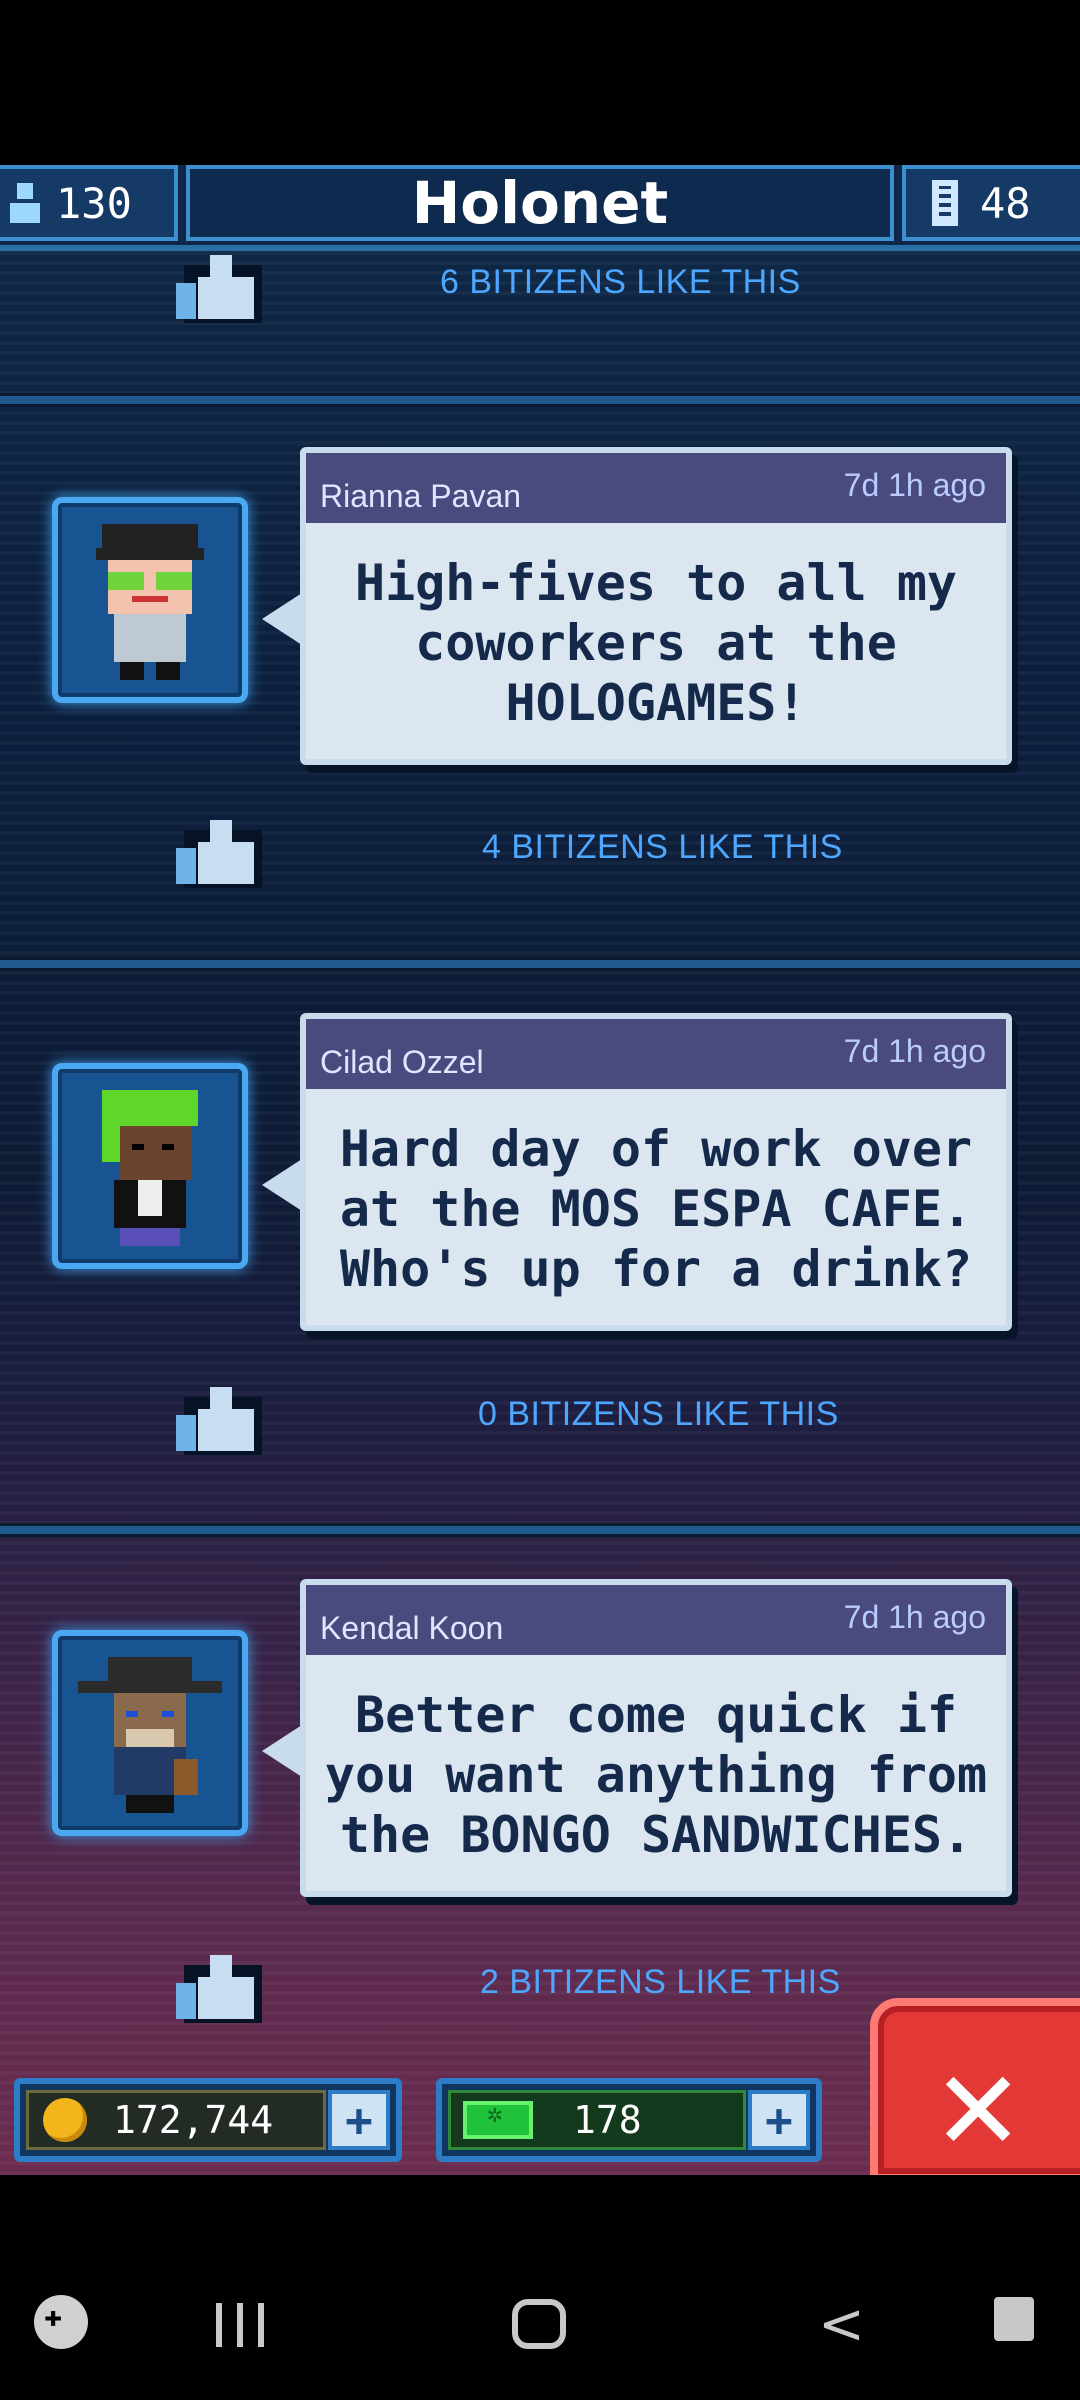 The width and height of the screenshot is (1080, 2400). I want to click on like-count: 4 BITIZENS LIKE THIS, so click(662, 847).